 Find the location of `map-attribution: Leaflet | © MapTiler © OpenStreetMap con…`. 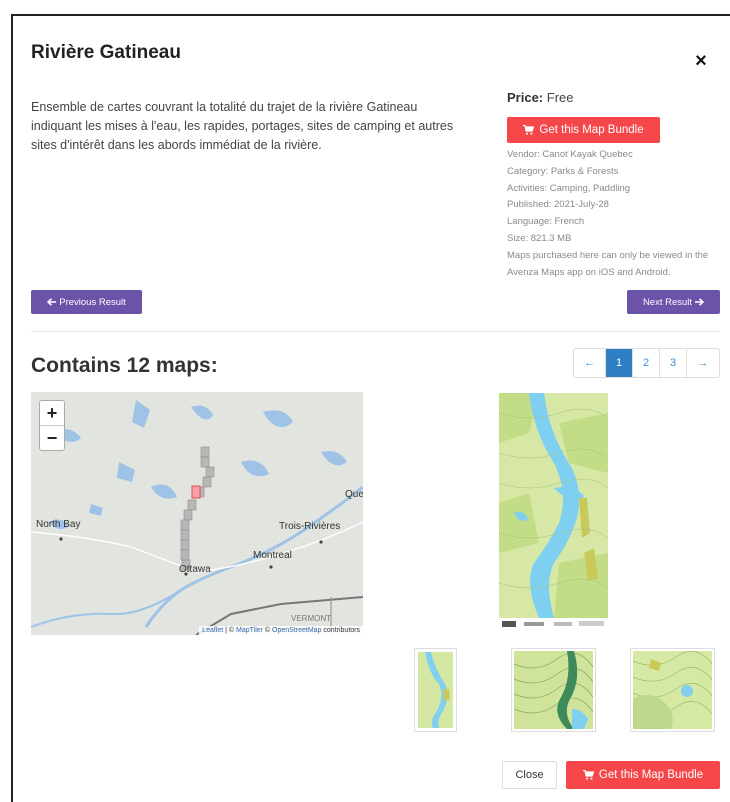

map-attribution: Leaflet | © MapTiler © OpenStreetMap con… is located at coordinates (281, 630).